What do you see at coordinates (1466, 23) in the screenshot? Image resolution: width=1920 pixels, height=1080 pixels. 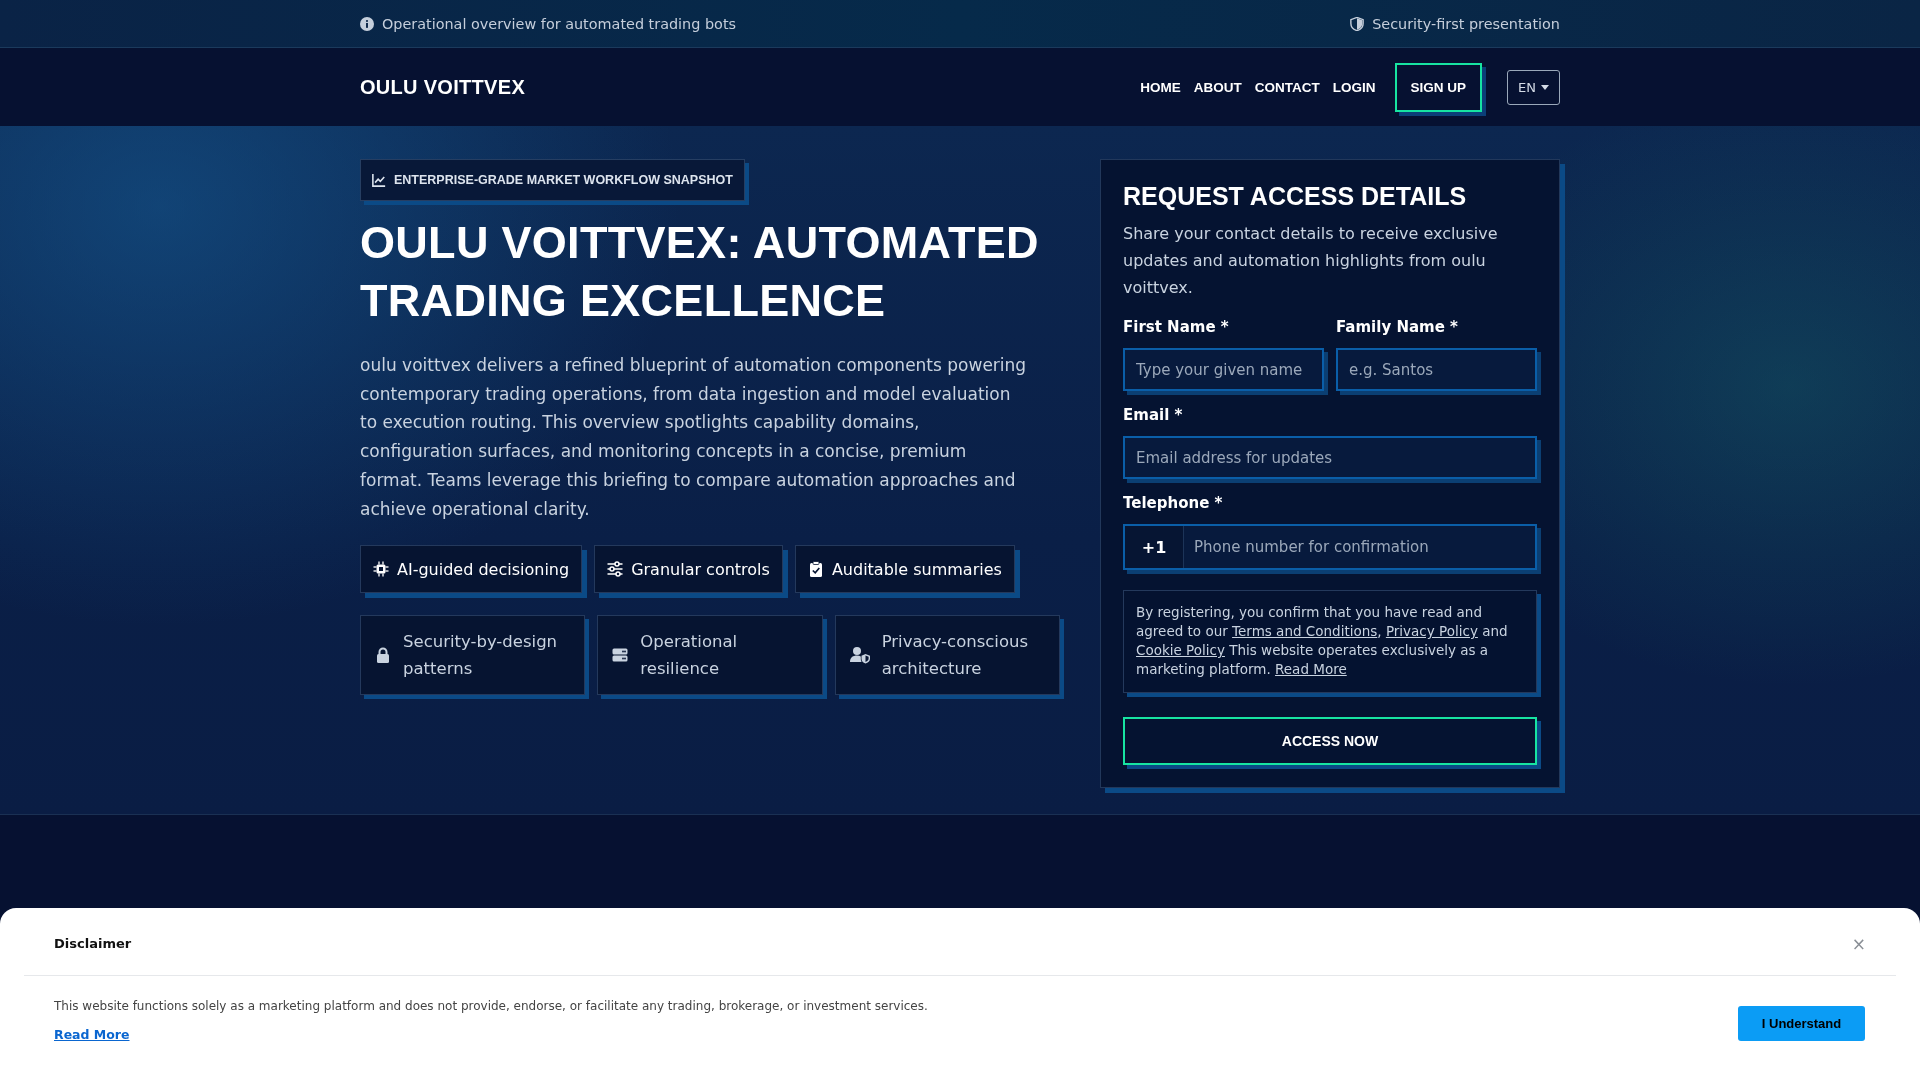 I see `top-bar-text: Security-first presentation` at bounding box center [1466, 23].